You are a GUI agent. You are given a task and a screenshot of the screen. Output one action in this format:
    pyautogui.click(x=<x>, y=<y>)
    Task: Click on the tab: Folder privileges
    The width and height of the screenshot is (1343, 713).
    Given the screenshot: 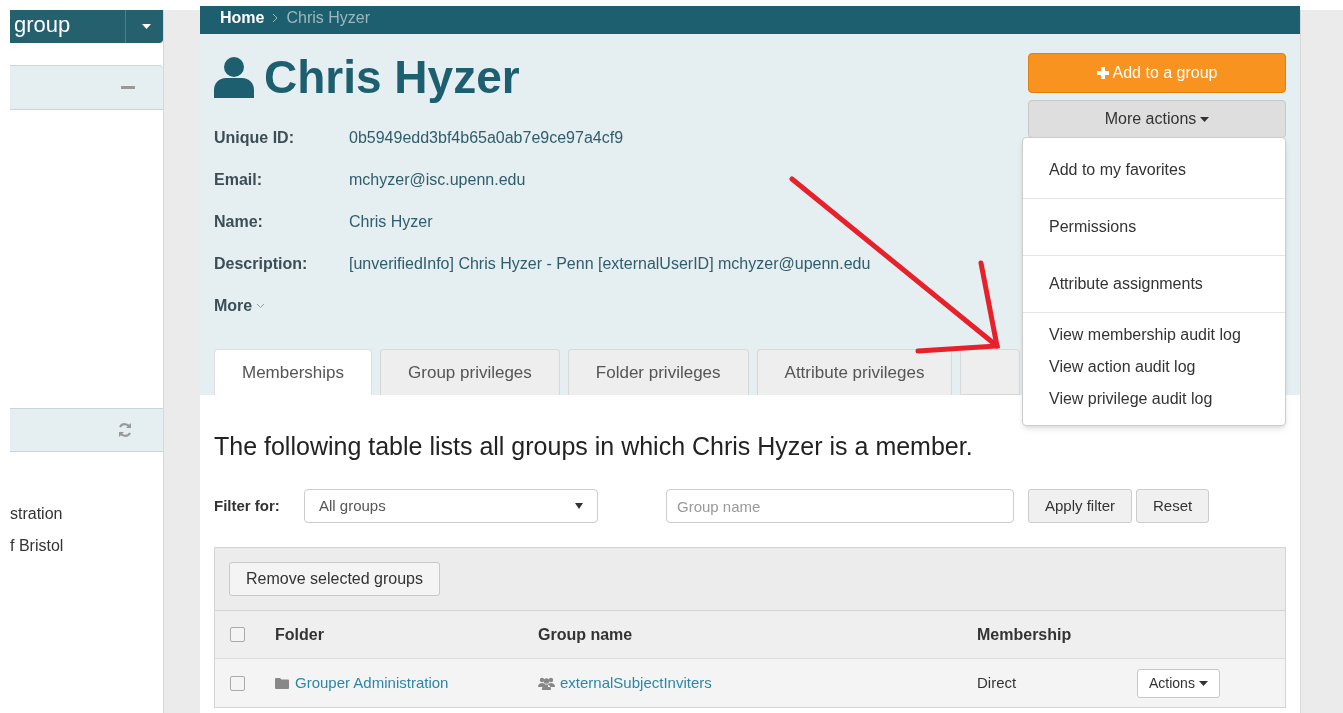 What is the action you would take?
    pyautogui.click(x=658, y=372)
    